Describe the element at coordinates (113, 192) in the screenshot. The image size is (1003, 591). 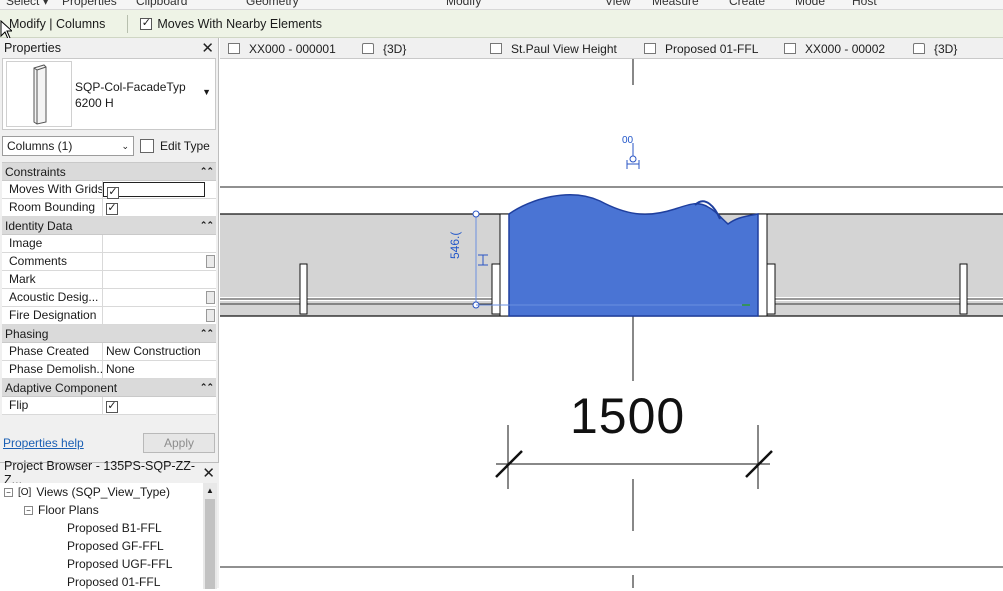
I see `moves-with-grids-checkbox: ✓` at that location.